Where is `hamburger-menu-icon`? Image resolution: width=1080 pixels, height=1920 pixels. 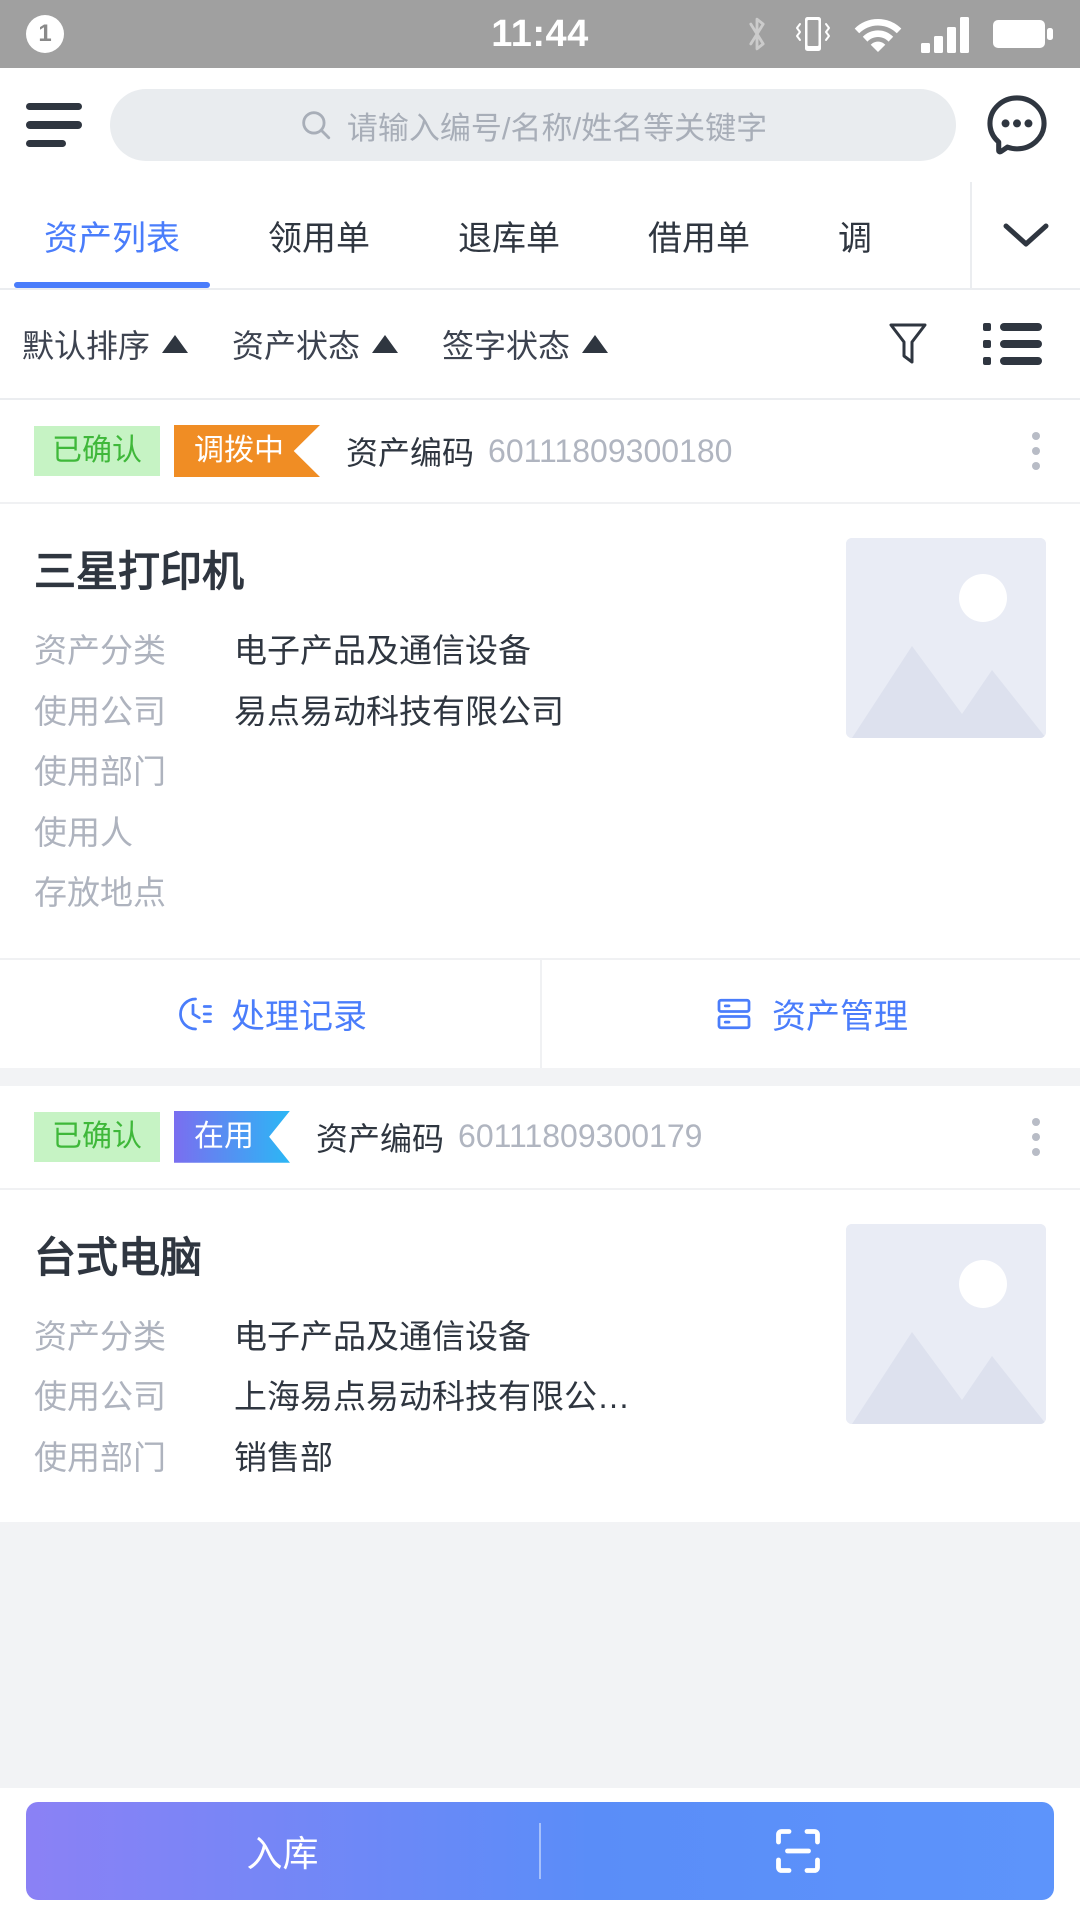
hamburger-menu-icon is located at coordinates (56, 125).